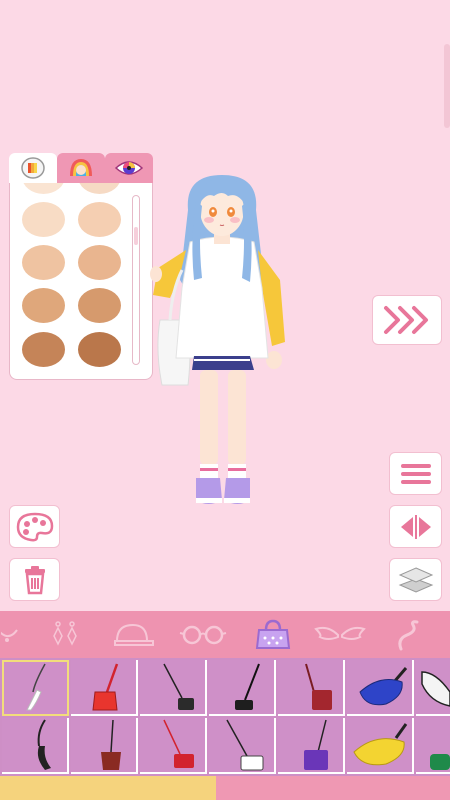 This screenshot has width=450, height=800. I want to click on tab-hair-color, so click(81, 168).